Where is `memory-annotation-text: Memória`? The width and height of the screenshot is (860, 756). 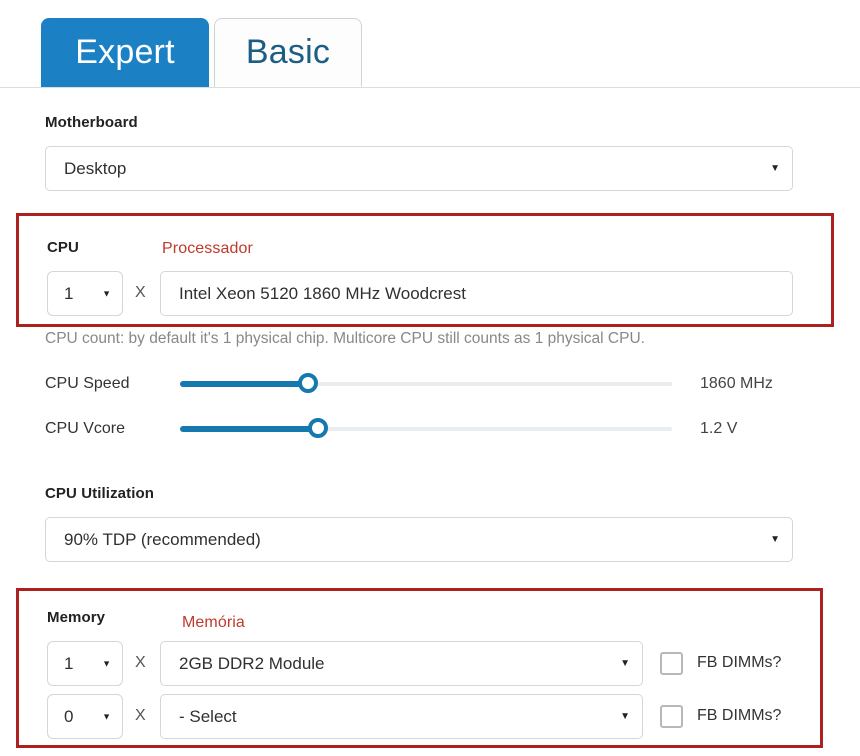
memory-annotation-text: Memória is located at coordinates (213, 622).